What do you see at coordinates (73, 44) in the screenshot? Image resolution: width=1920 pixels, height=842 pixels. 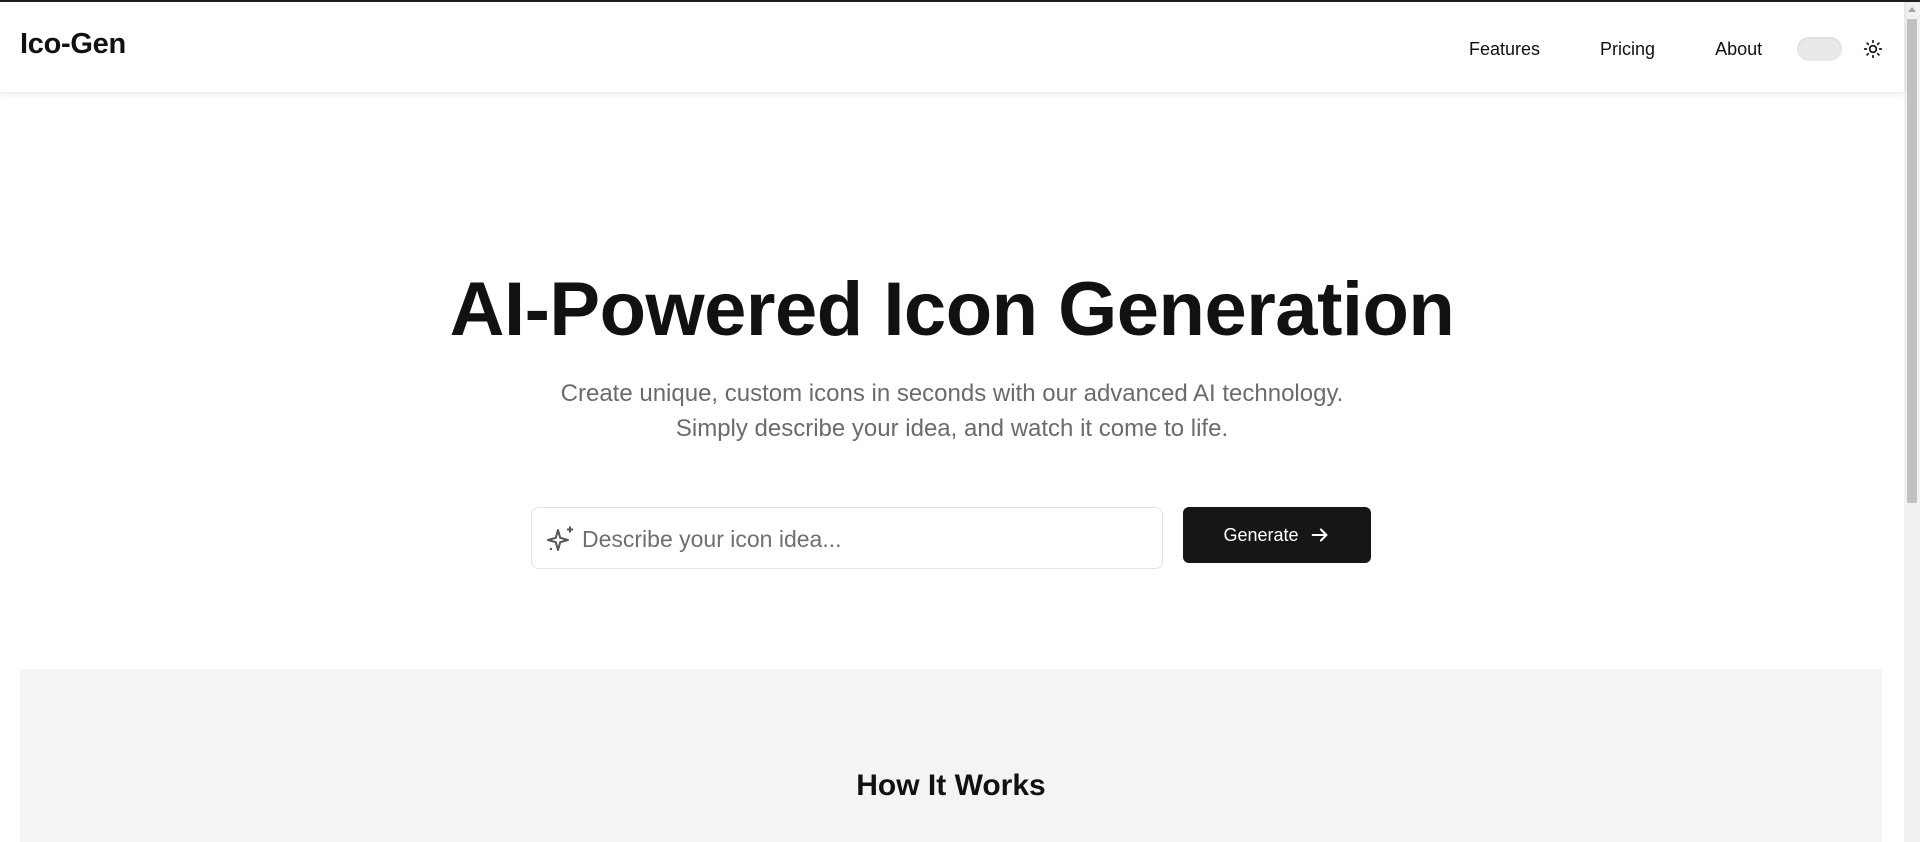 I see `brand-logo: Ico-Gen` at bounding box center [73, 44].